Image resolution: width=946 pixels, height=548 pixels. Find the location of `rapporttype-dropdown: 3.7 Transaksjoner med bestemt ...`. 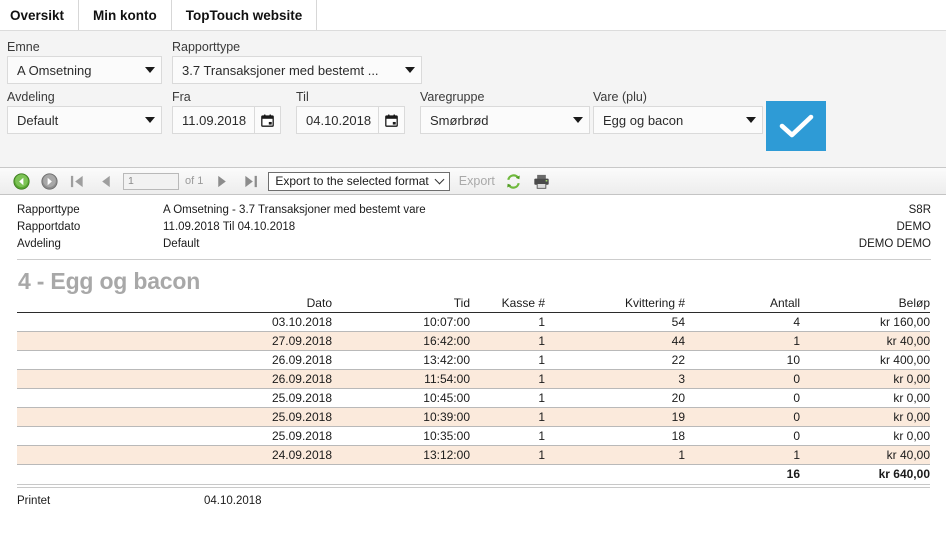

rapporttype-dropdown: 3.7 Transaksjoner med bestemt ... is located at coordinates (297, 70).